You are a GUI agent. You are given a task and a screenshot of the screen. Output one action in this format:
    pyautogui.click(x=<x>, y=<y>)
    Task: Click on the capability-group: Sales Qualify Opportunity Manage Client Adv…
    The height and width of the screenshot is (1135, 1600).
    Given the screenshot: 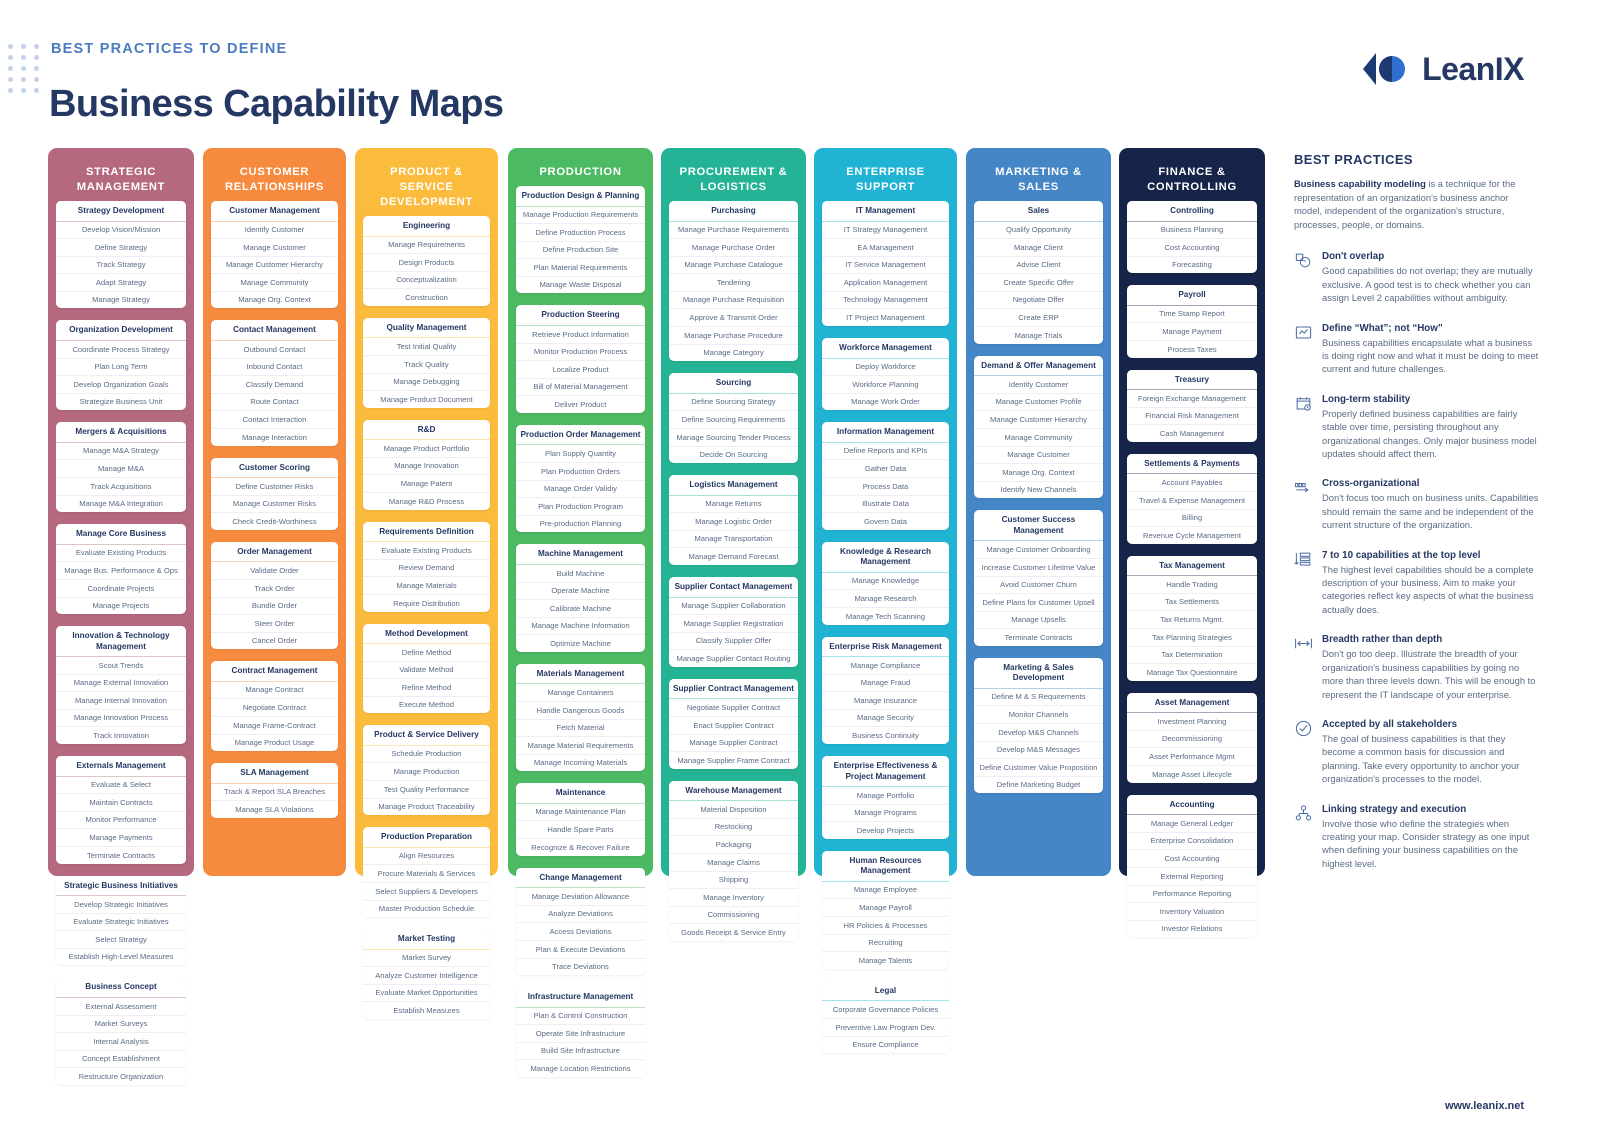 What is the action you would take?
    pyautogui.click(x=1038, y=272)
    